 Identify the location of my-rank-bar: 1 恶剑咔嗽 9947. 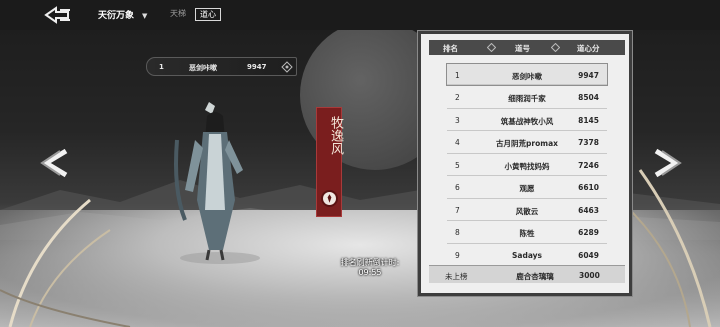
(221, 66).